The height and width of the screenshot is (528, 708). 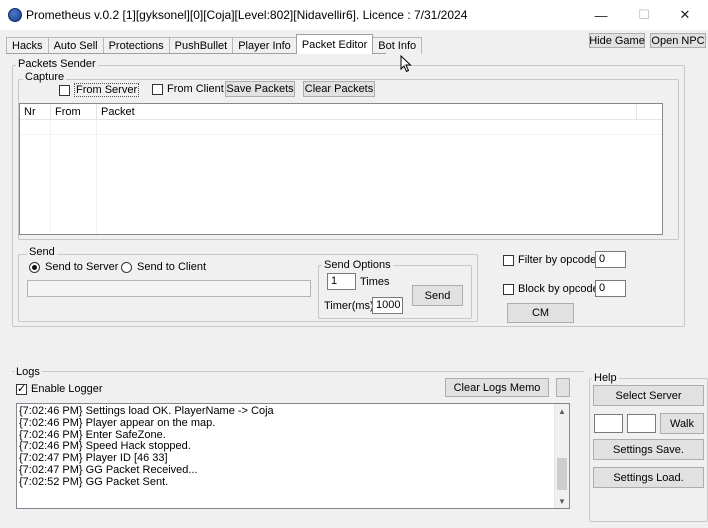 I want to click on logs-divider, so click(x=298, y=371).